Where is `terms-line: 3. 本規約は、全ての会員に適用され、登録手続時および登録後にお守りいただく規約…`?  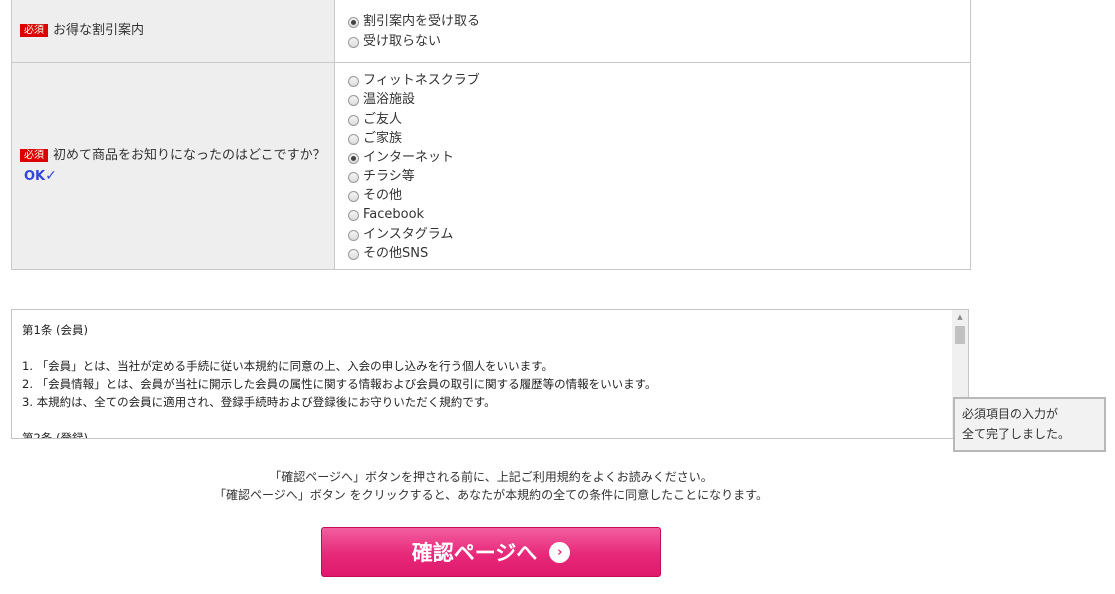
terms-line: 3. 本規約は、全ての会員に適用され、登録手続時および登録後にお守りいただく規約… is located at coordinates (259, 402).